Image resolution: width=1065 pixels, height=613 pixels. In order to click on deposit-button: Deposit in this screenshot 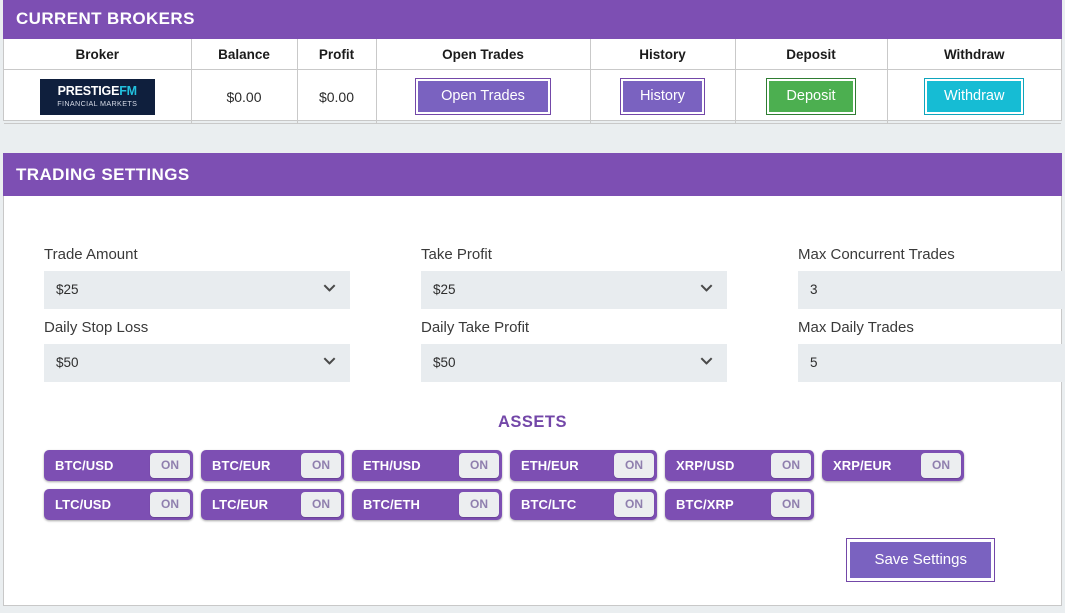, I will do `click(811, 96)`.